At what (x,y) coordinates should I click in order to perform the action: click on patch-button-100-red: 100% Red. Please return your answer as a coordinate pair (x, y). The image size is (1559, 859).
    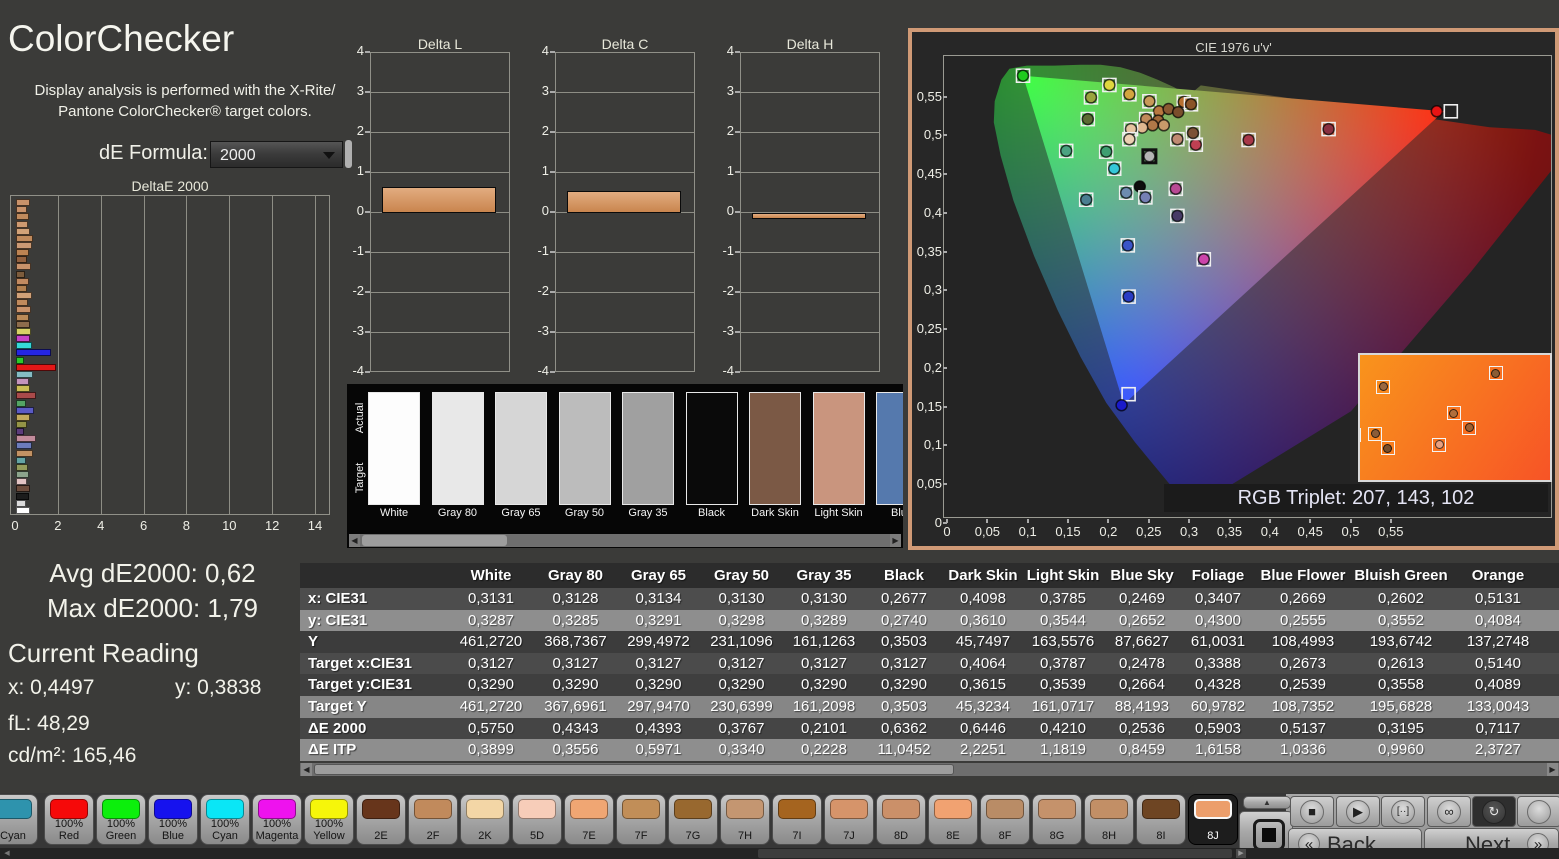
    Looking at the image, I should click on (69, 819).